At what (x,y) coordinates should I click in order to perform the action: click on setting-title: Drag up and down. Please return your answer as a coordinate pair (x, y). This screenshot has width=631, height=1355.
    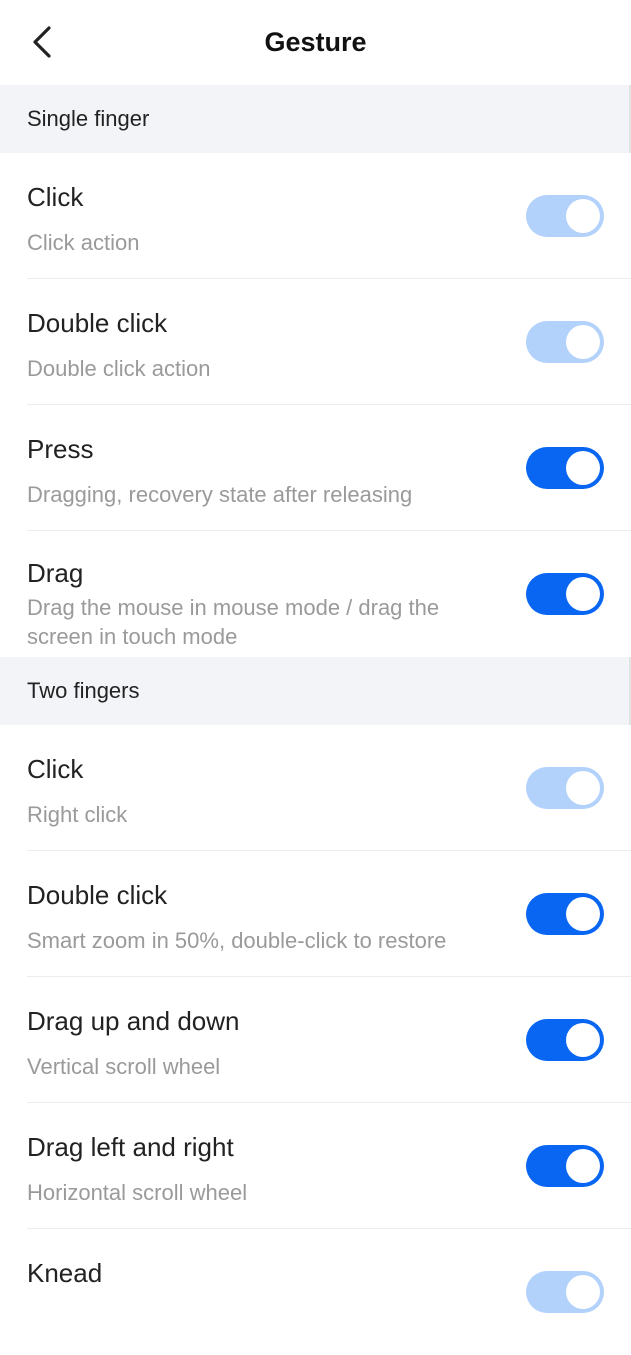
    Looking at the image, I should click on (133, 1021).